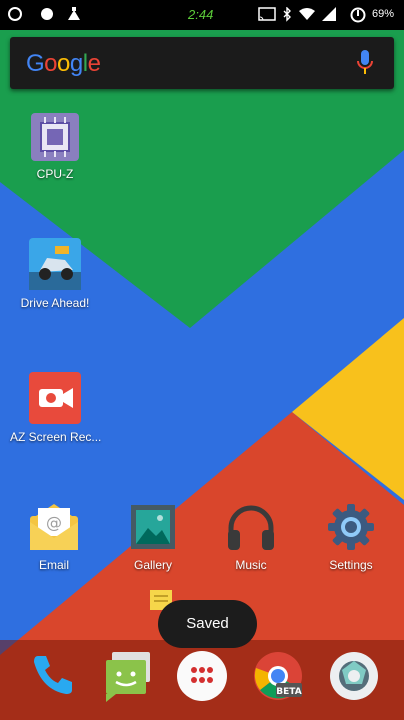 This screenshot has height=720, width=404. I want to click on toast-text: Saved, so click(207, 623).